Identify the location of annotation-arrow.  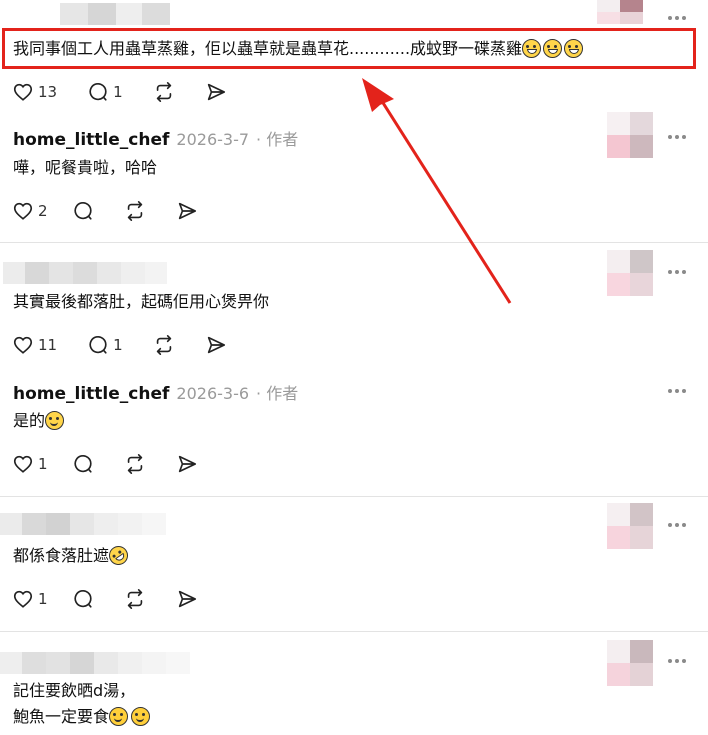
(437, 191).